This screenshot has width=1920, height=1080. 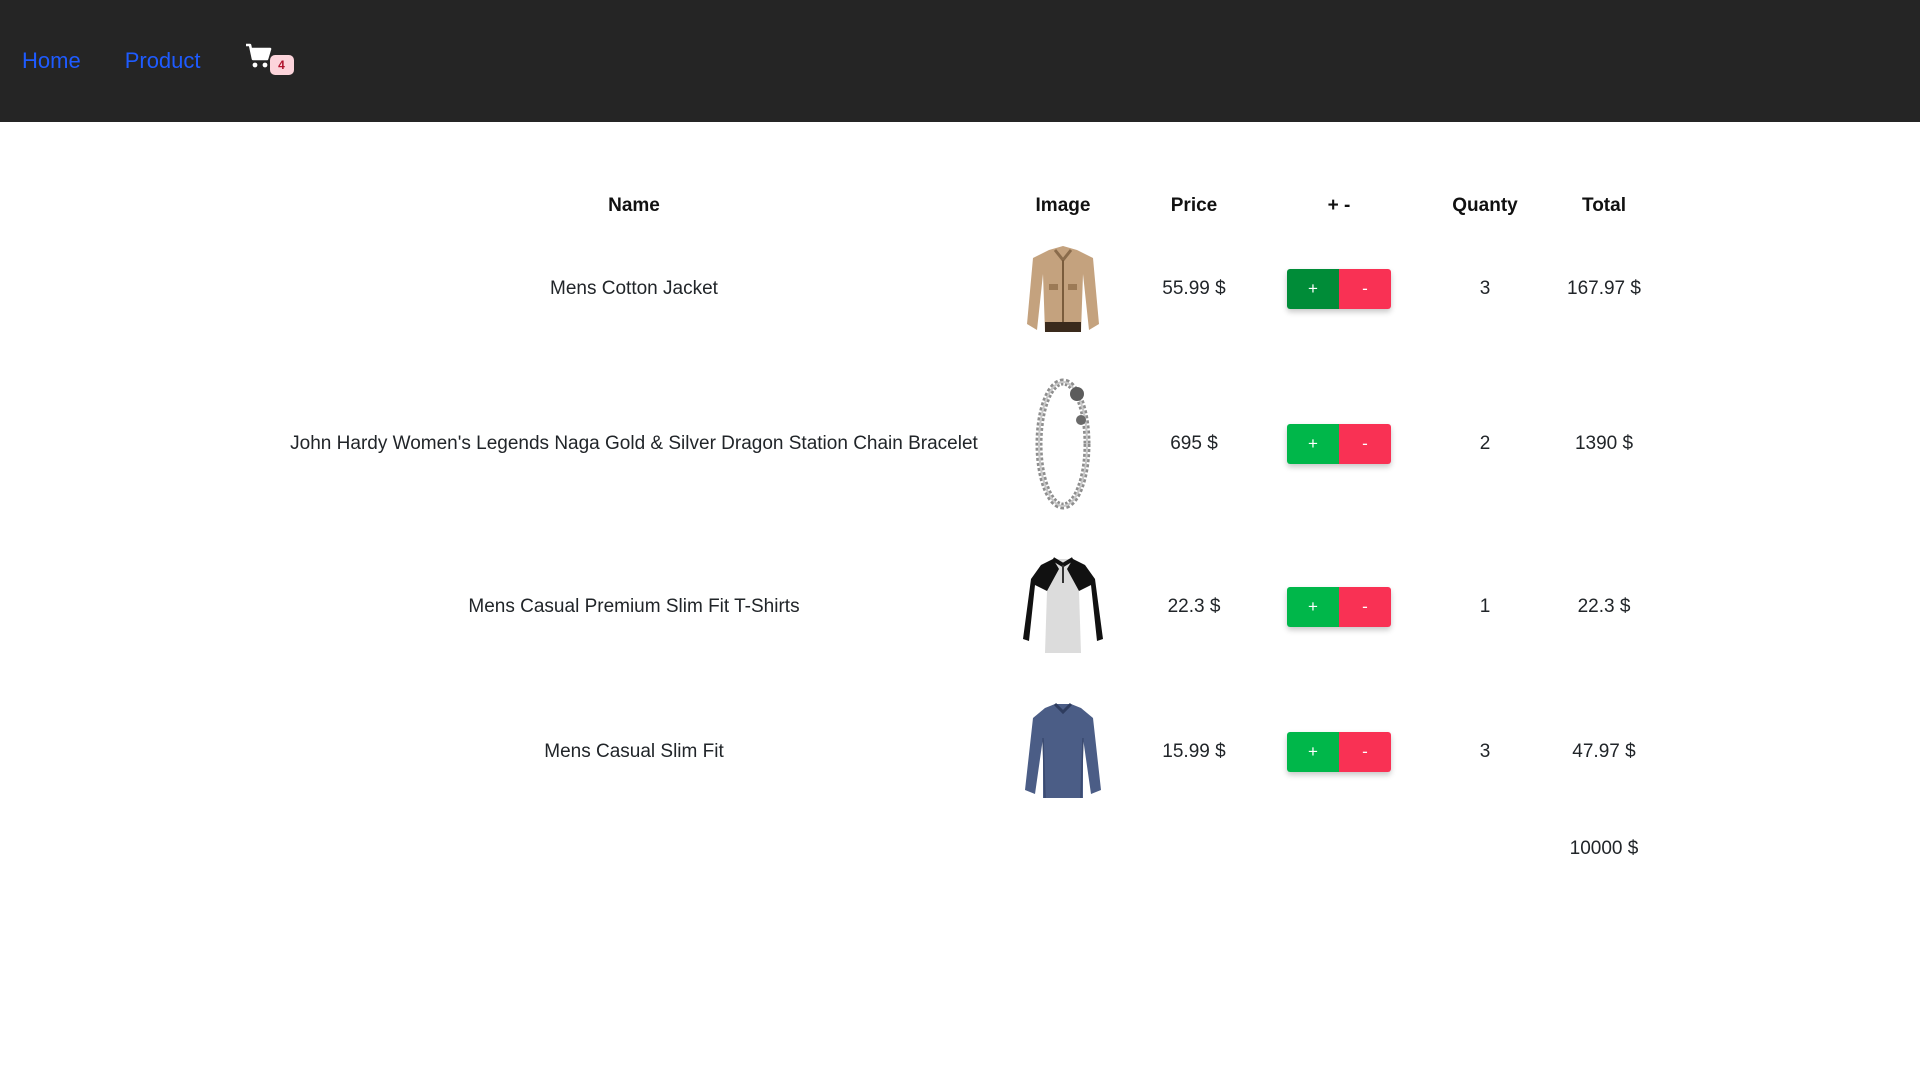 What do you see at coordinates (1604, 751) in the screenshot?
I see `product-total: 47.97 $` at bounding box center [1604, 751].